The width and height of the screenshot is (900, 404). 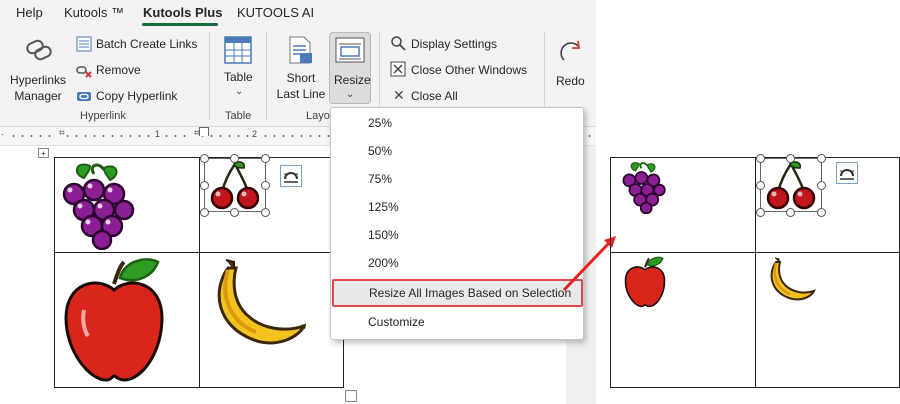 I want to click on close-icon: ✕, so click(x=399, y=95).